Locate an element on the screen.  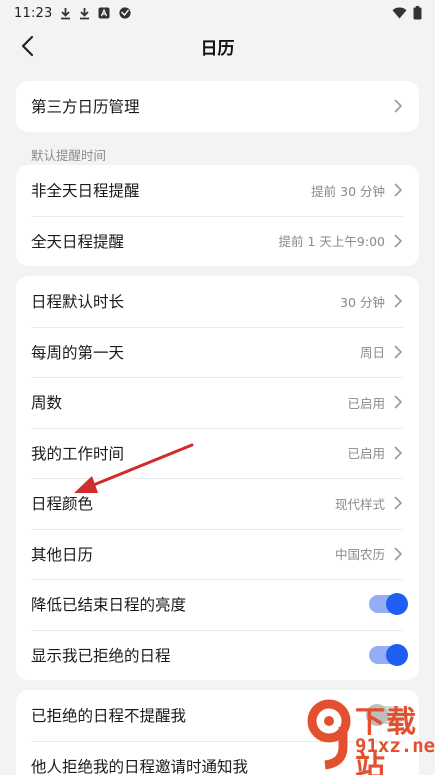
show-declined-events-toggle is located at coordinates (388, 654).